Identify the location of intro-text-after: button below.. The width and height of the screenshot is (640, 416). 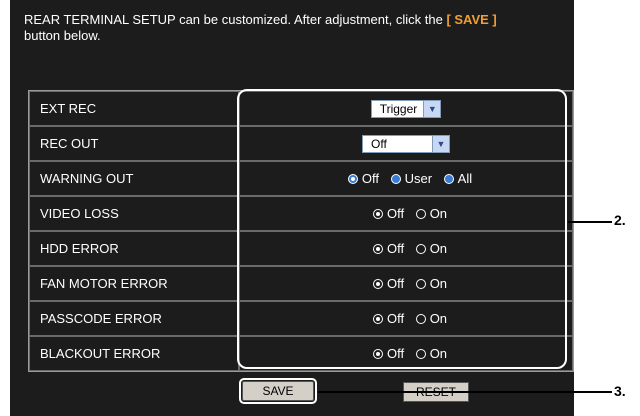
(62, 35).